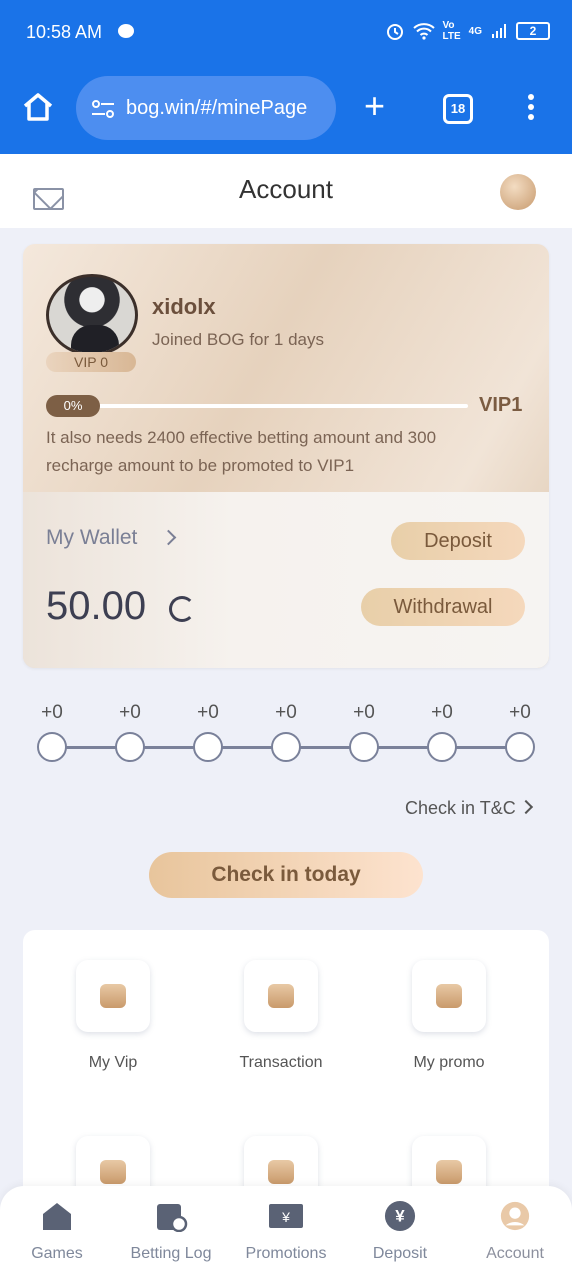 This screenshot has height=1280, width=572. I want to click on calendar-clock-icon, so click(172, 1218).